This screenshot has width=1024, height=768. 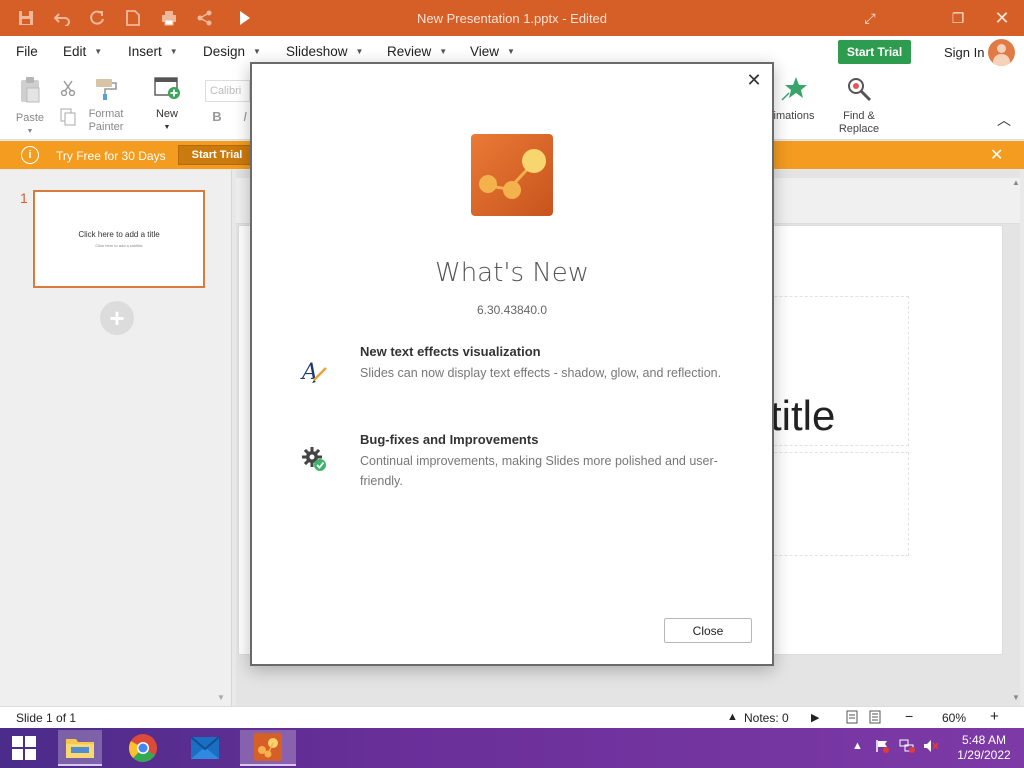 I want to click on italic-button: I, so click(x=245, y=116).